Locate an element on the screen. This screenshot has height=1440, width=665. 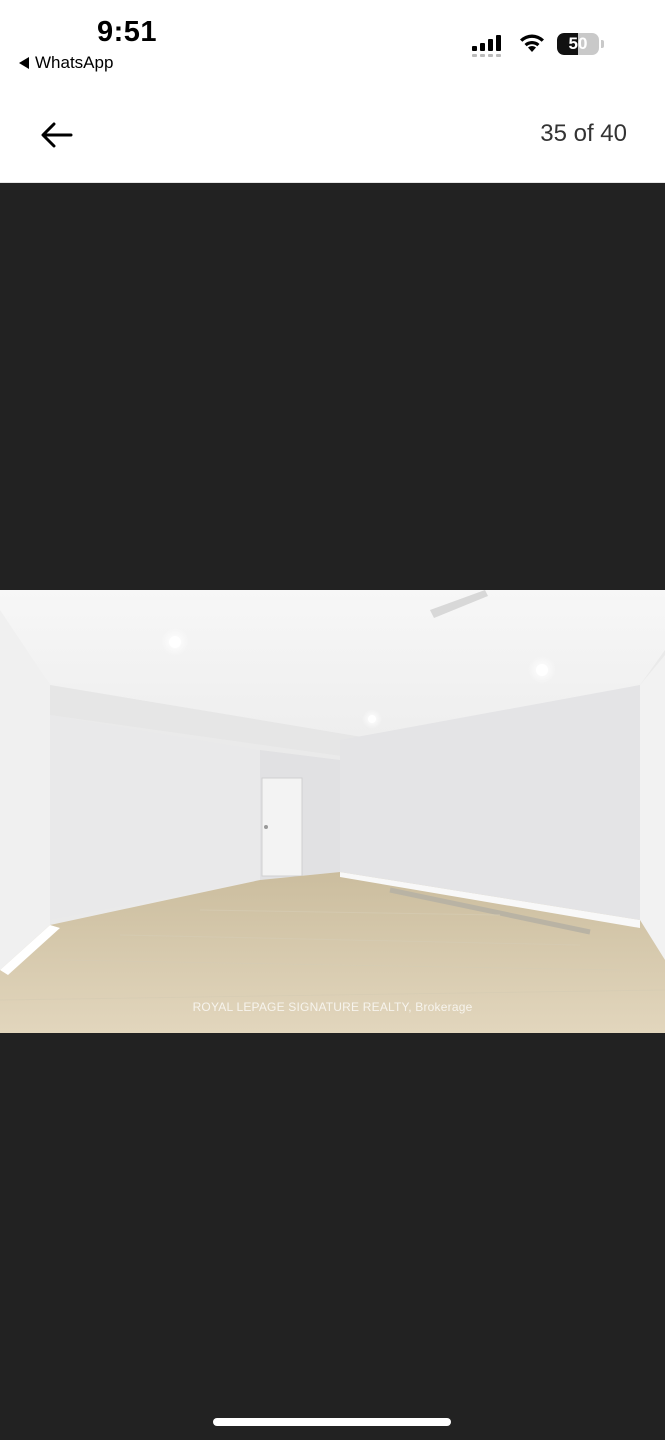
status-bar: 9:51 WhatsApp 50 is located at coordinates (332, 45).